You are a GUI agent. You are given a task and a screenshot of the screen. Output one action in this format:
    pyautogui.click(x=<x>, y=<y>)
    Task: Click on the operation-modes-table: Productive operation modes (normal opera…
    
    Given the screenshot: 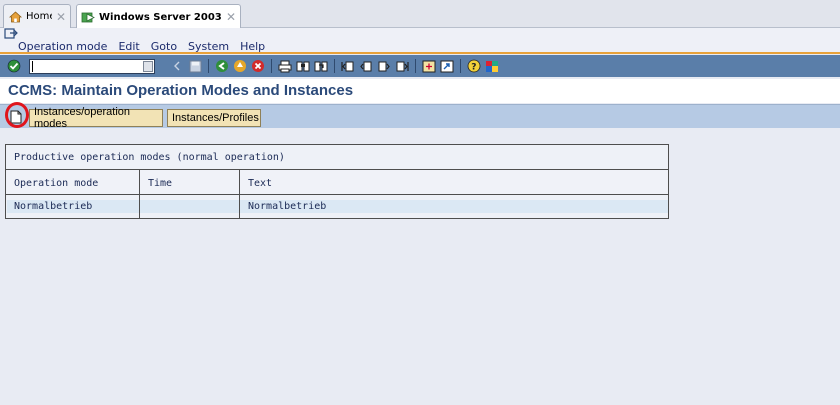 What is the action you would take?
    pyautogui.click(x=337, y=181)
    